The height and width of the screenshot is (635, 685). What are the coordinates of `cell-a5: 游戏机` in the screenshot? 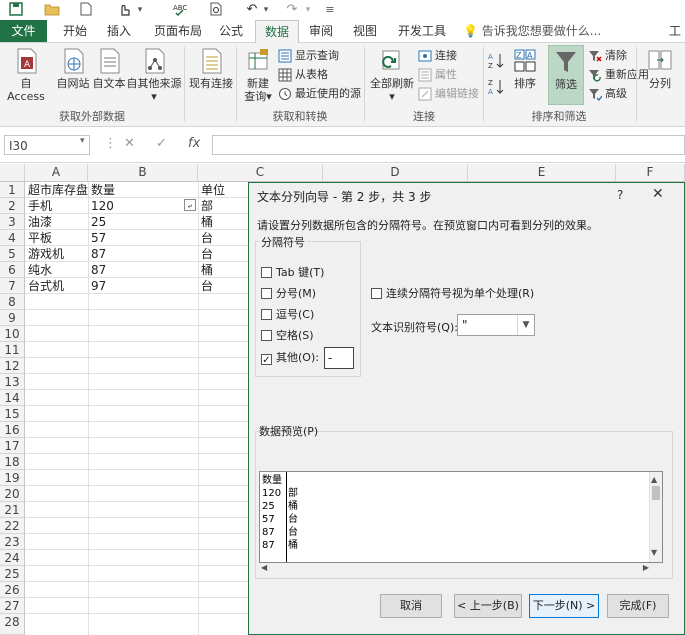 It's located at (57, 254).